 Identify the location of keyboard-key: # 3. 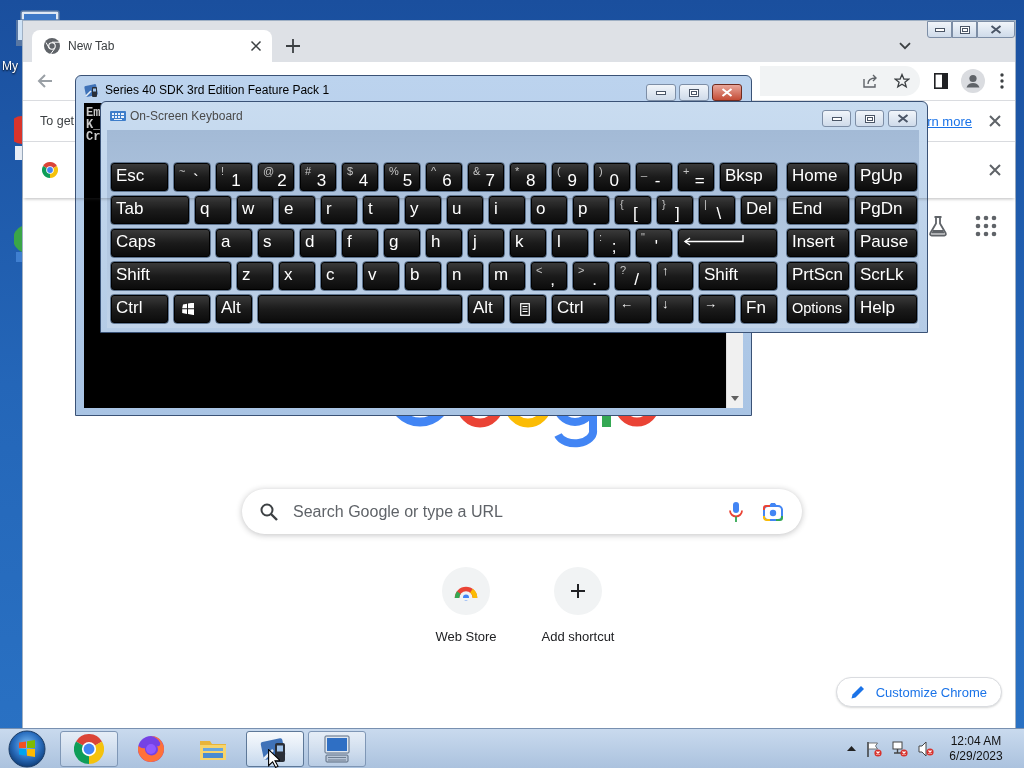
(318, 177).